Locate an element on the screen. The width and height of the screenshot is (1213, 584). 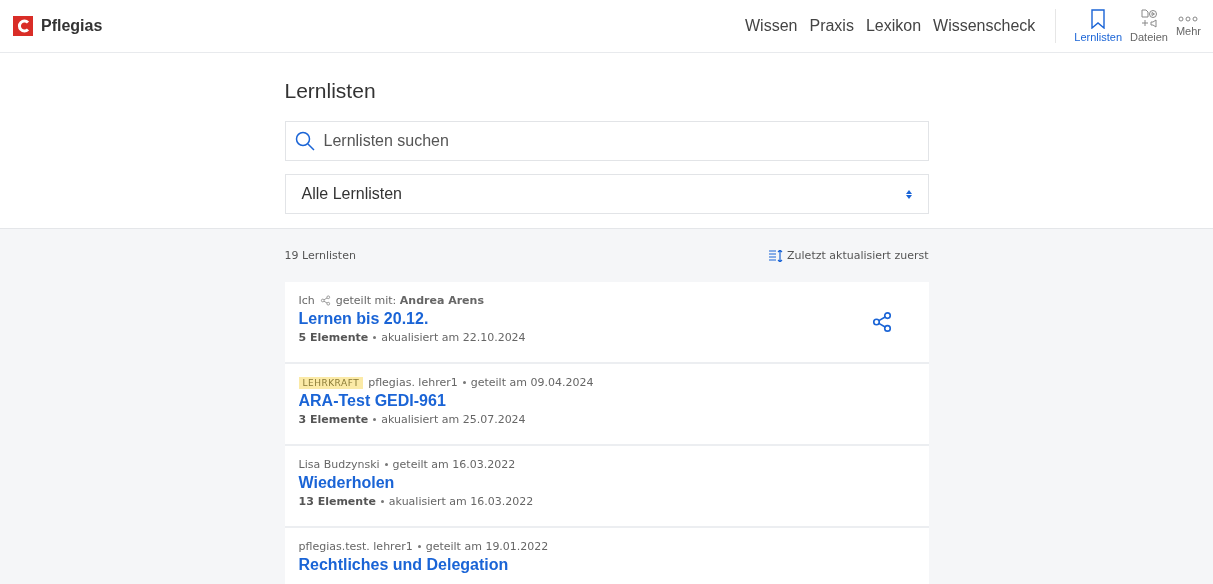
owner-name: Ich is located at coordinates (306, 300).